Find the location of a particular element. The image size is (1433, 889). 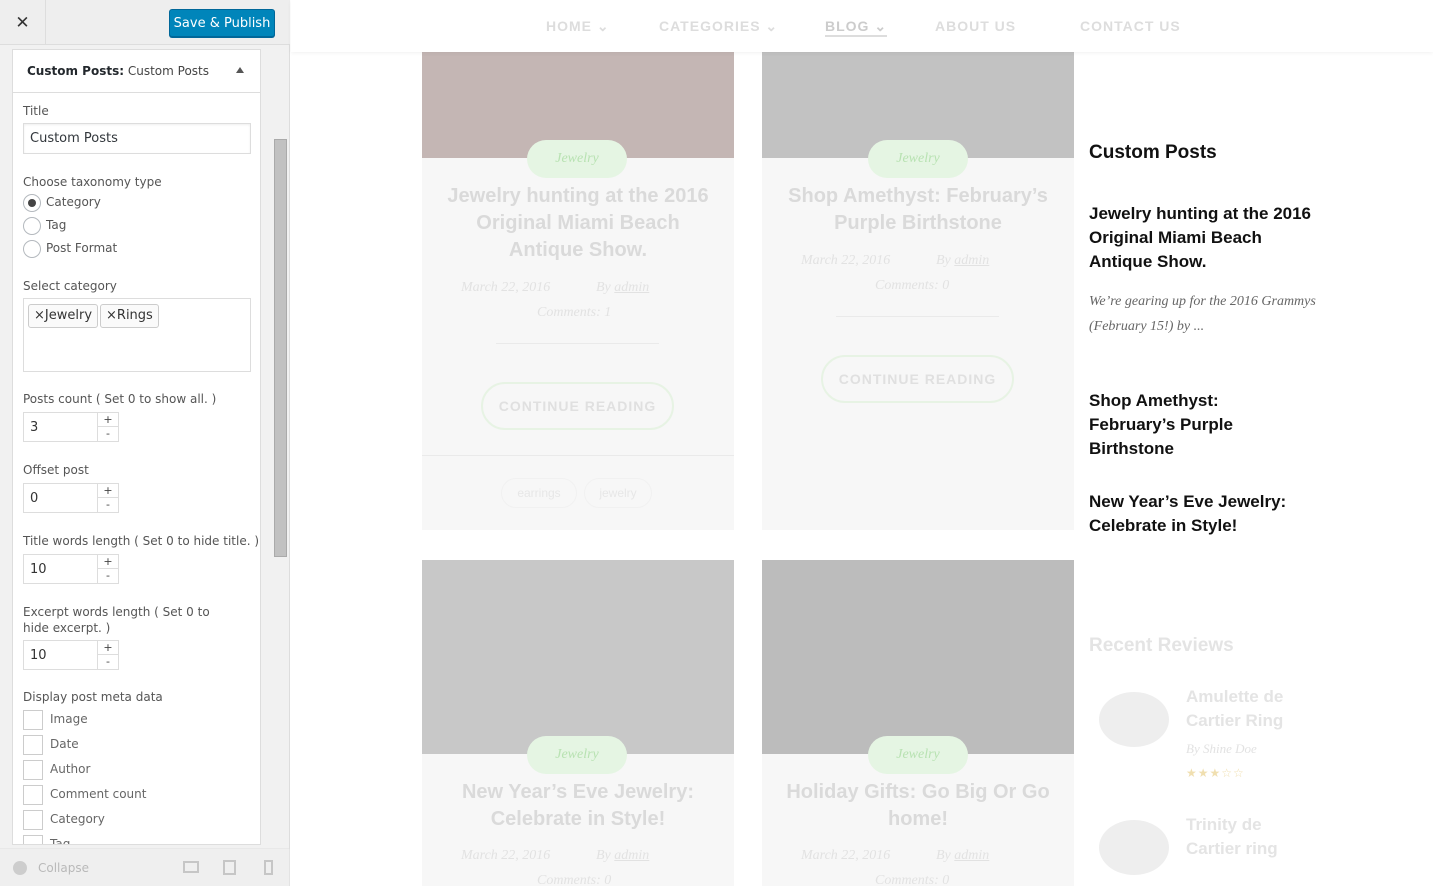

checkbox-author is located at coordinates (33, 770).